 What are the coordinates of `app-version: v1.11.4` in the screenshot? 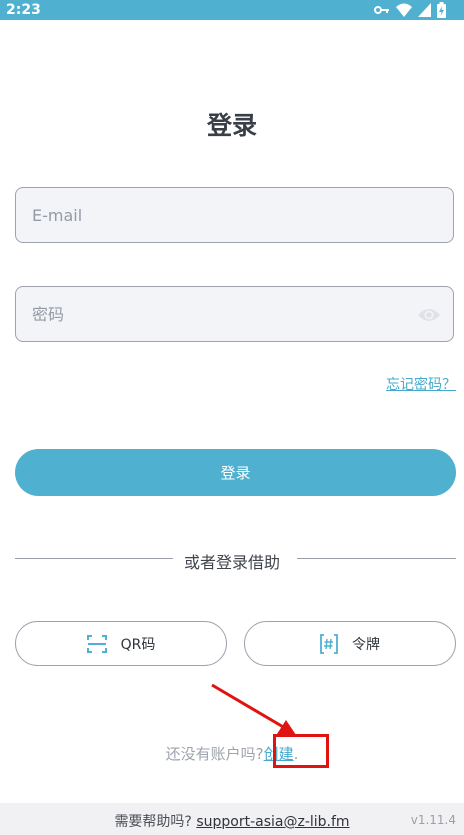 It's located at (433, 820).